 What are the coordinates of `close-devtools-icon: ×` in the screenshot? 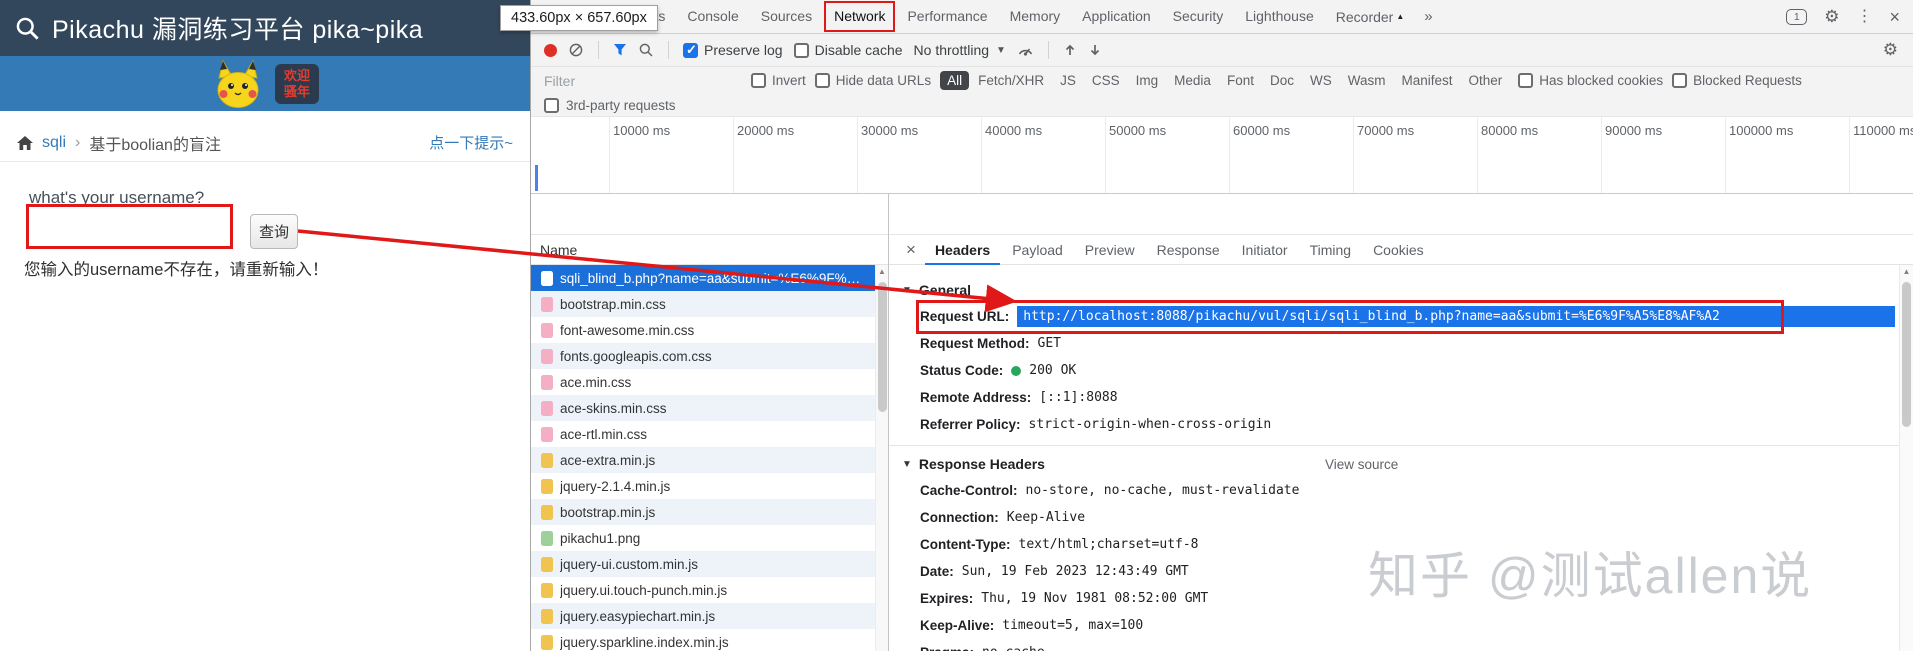 It's located at (1894, 17).